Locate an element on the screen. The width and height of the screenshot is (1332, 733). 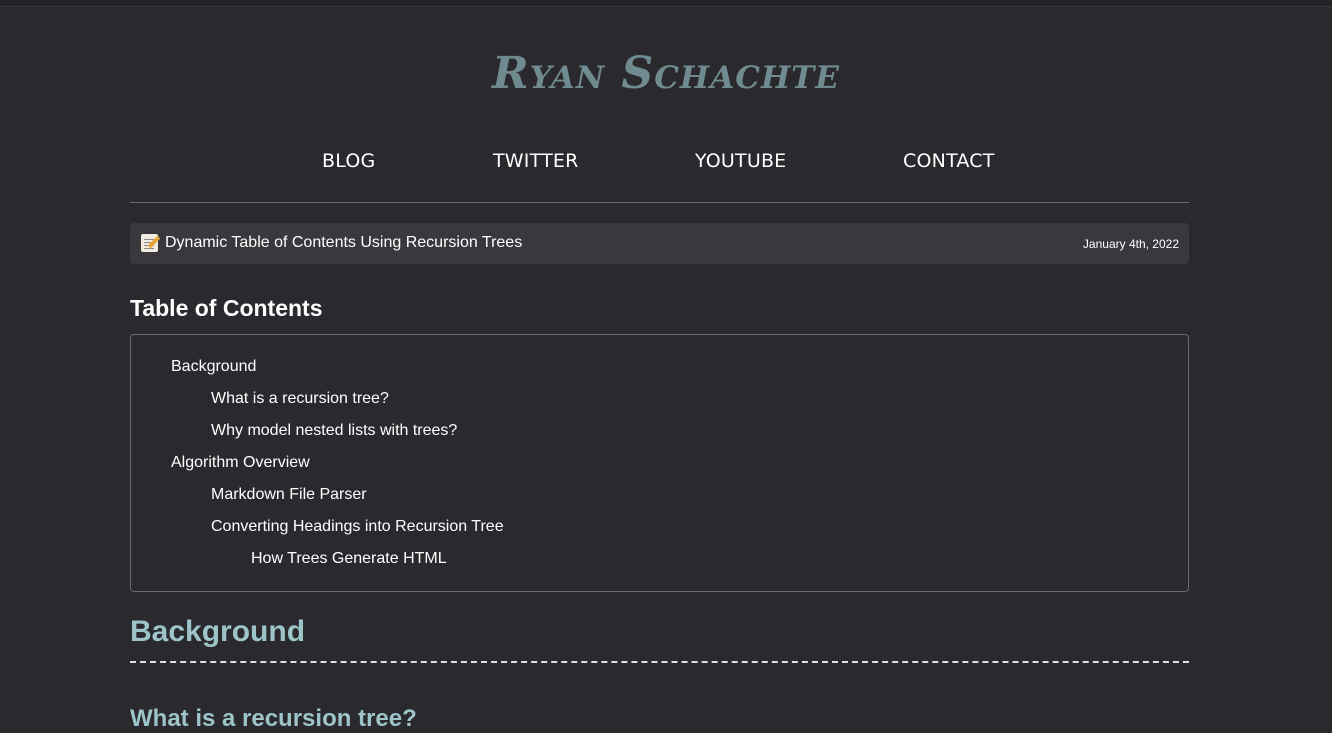
nav-twitter-link: TWITTER is located at coordinates (535, 161).